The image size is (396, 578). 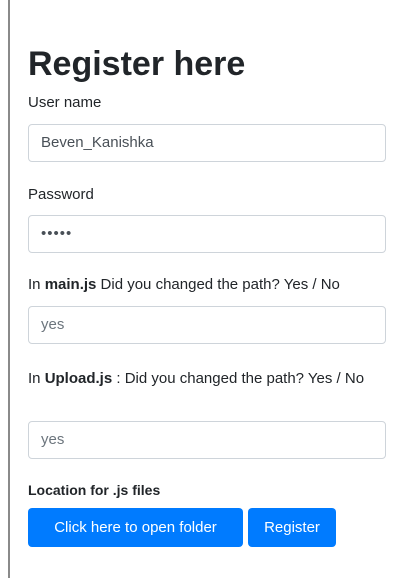 I want to click on mainjs-input: yes, so click(x=207, y=325).